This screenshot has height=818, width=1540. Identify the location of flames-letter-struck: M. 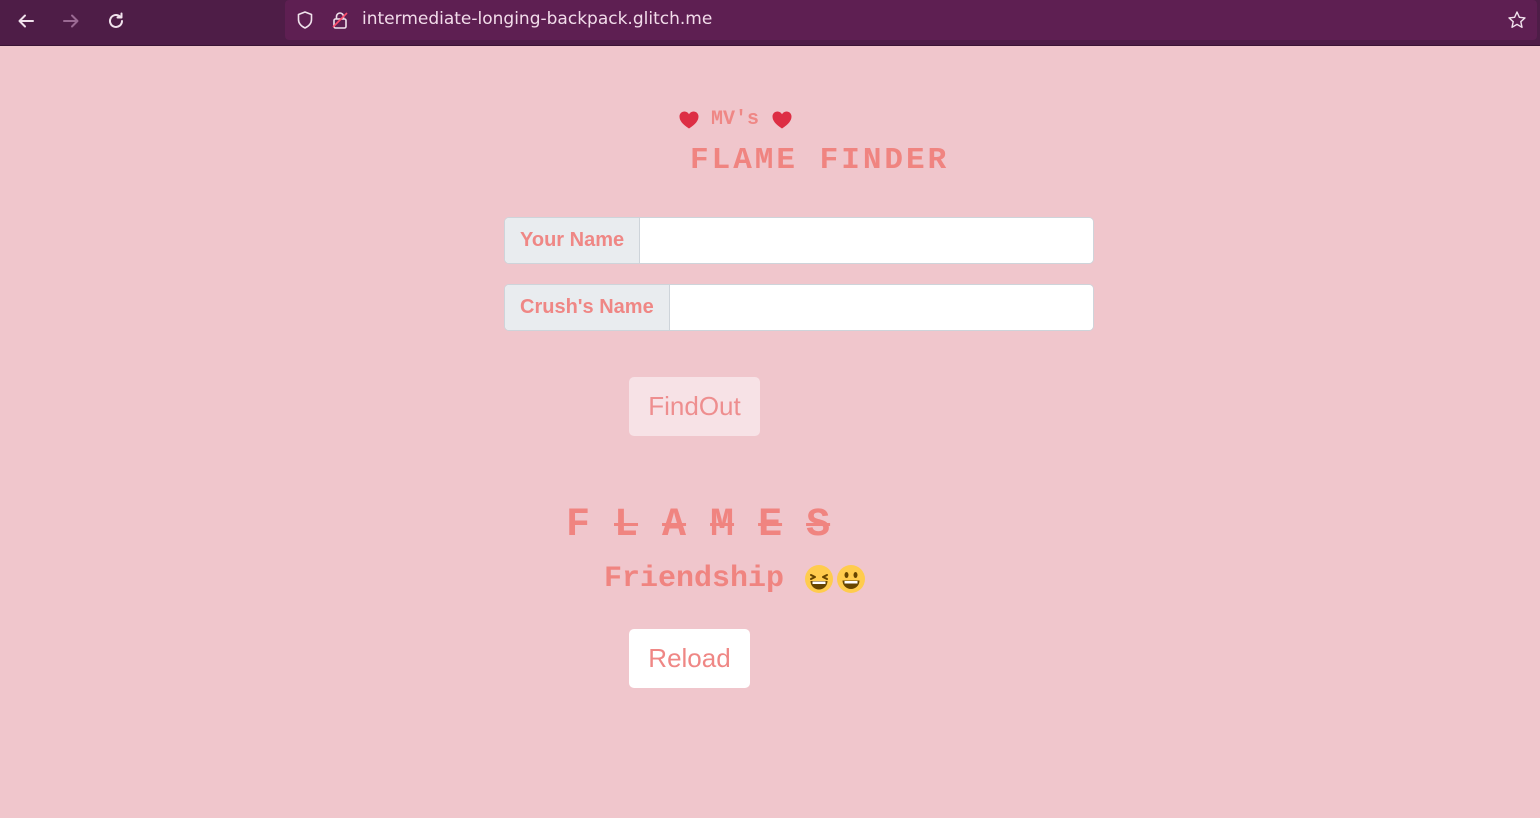
(722, 525).